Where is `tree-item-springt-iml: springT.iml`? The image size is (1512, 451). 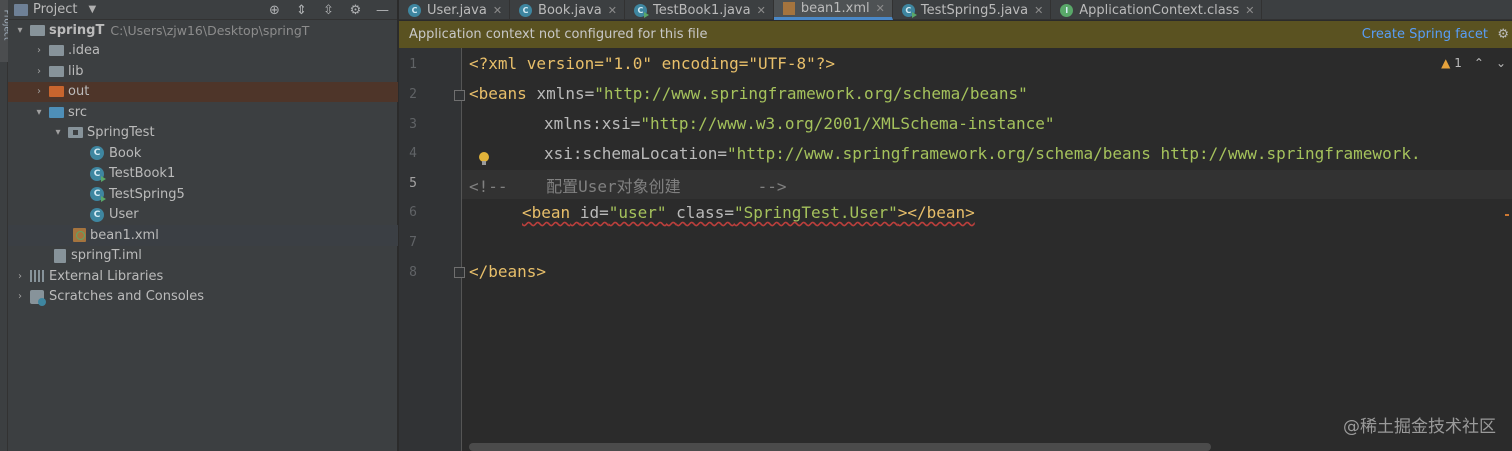 tree-item-springt-iml: springT.iml is located at coordinates (203, 256).